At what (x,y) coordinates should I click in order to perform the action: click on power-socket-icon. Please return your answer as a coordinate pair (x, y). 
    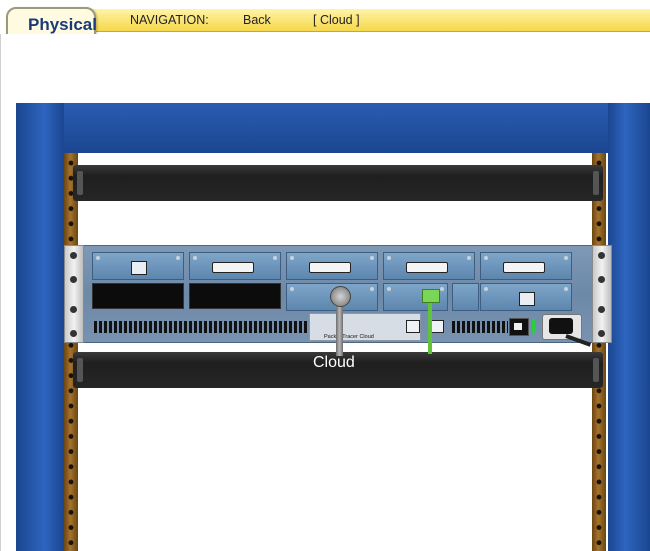
    Looking at the image, I should click on (562, 327).